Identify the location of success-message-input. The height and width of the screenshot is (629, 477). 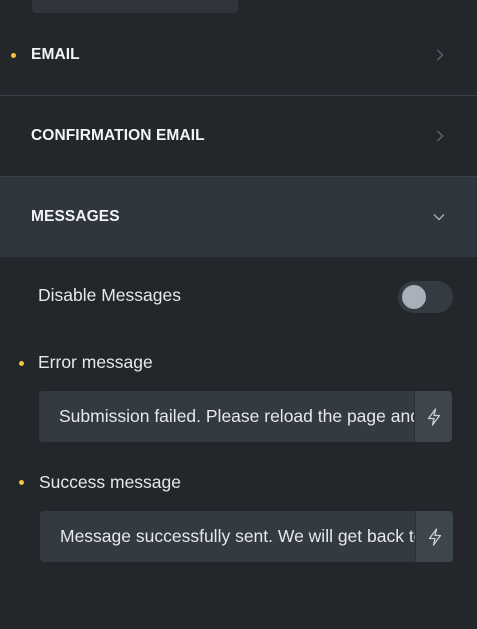
(227, 536).